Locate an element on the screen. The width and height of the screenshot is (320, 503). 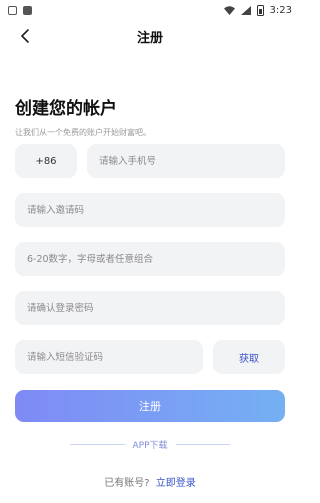
form-subheading: 让我们从一个免费的账户开始财富吧。 is located at coordinates (83, 132).